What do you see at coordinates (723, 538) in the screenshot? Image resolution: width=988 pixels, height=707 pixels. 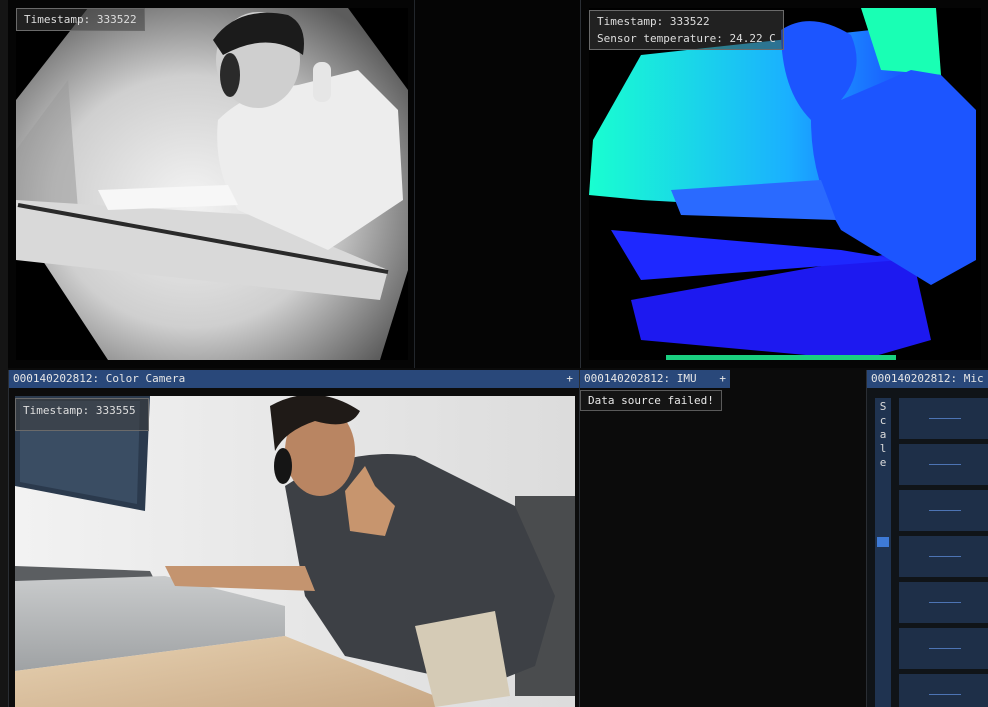 I see `imu-window: 000140202812: IMU + Data source failed!` at bounding box center [723, 538].